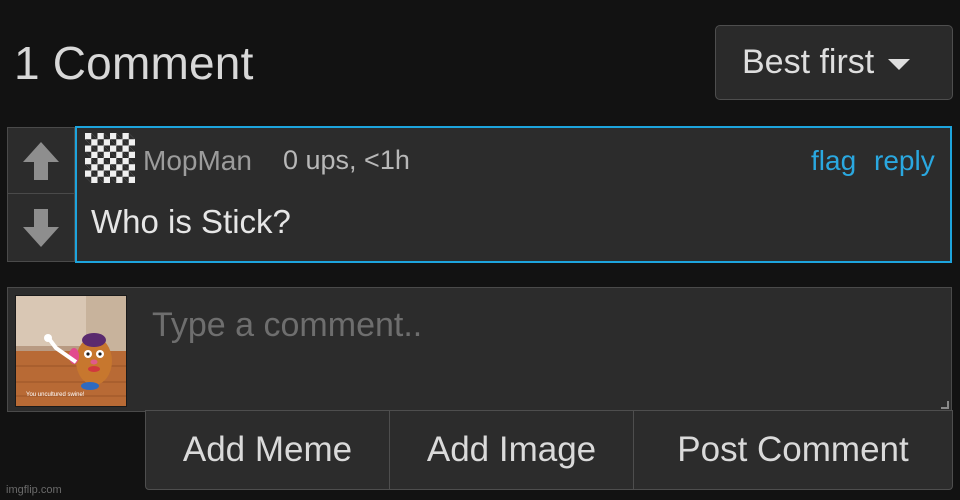 The height and width of the screenshot is (500, 960). I want to click on upvote-button, so click(41, 161).